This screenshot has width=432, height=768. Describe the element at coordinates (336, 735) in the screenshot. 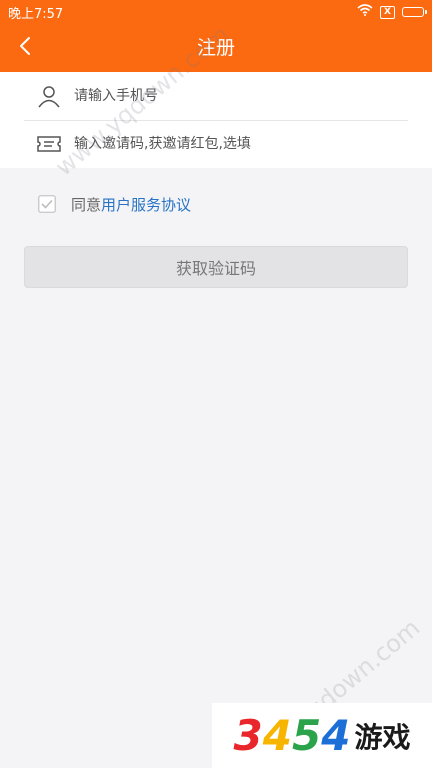

I see `logo-digit-4: 4` at that location.